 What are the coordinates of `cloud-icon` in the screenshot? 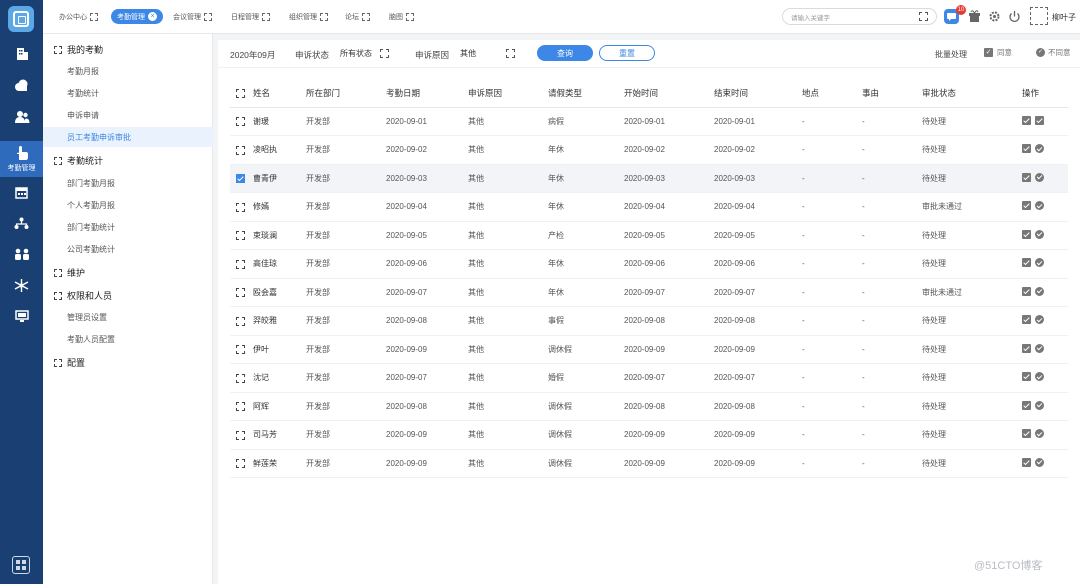 It's located at (21, 85).